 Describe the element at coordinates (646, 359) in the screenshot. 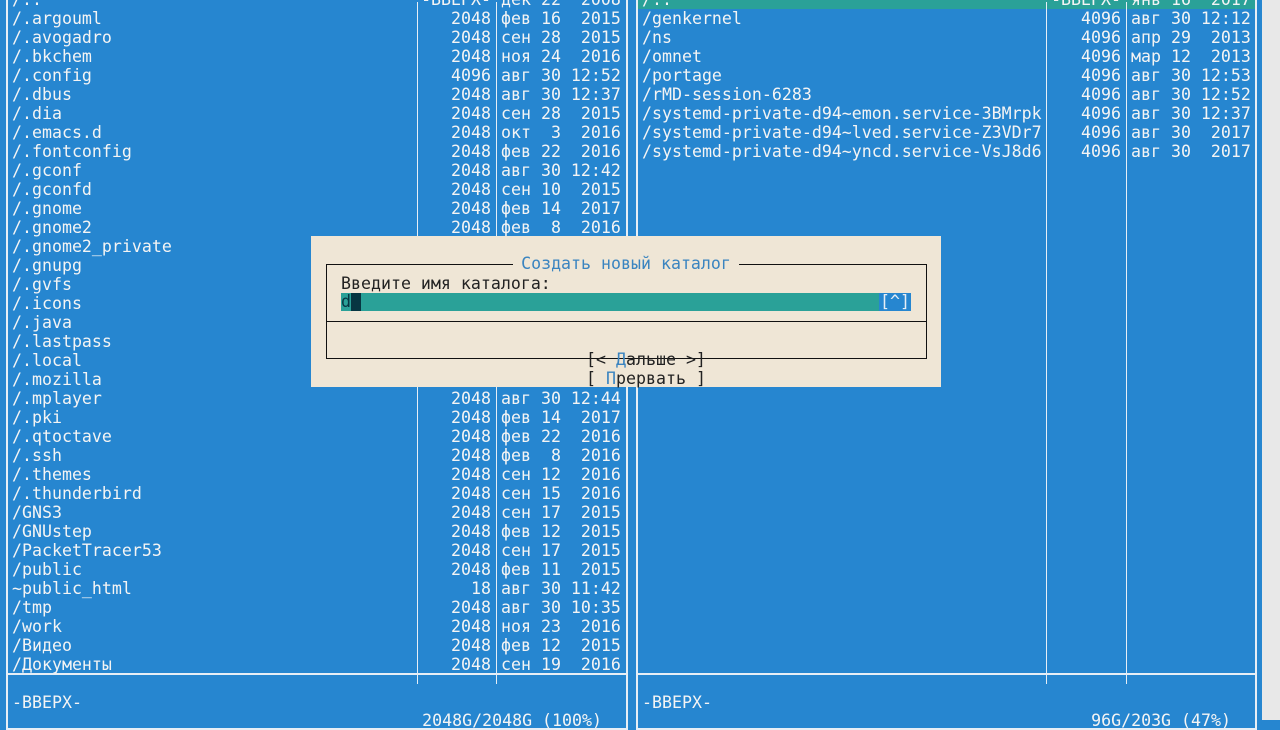

I see `ok-button: [< Дальше >]` at that location.